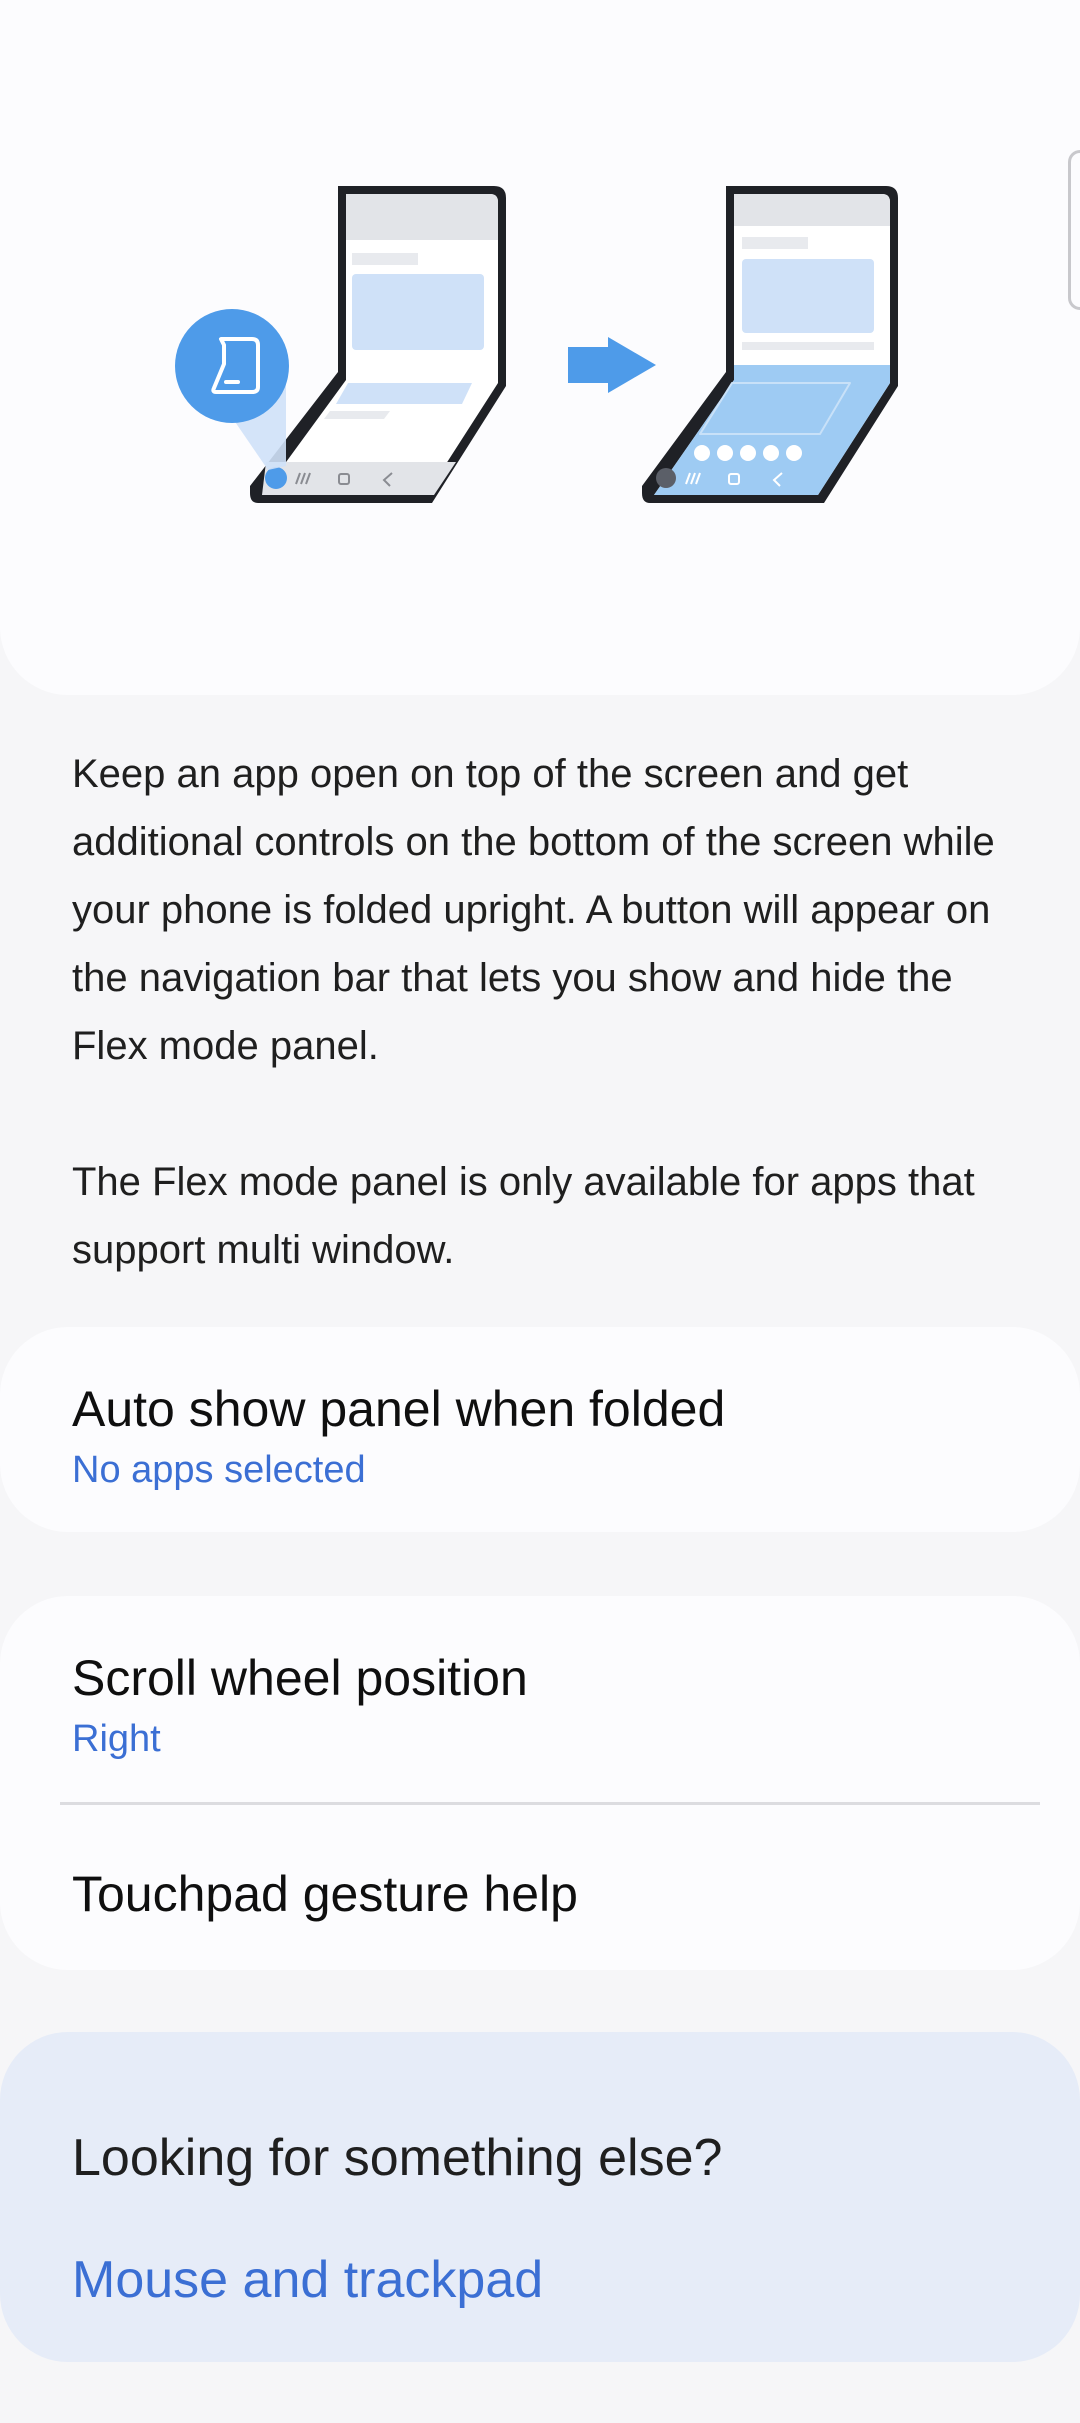  I want to click on touchpad-gesture-help-title: Touchpad gesture help, so click(325, 1894).